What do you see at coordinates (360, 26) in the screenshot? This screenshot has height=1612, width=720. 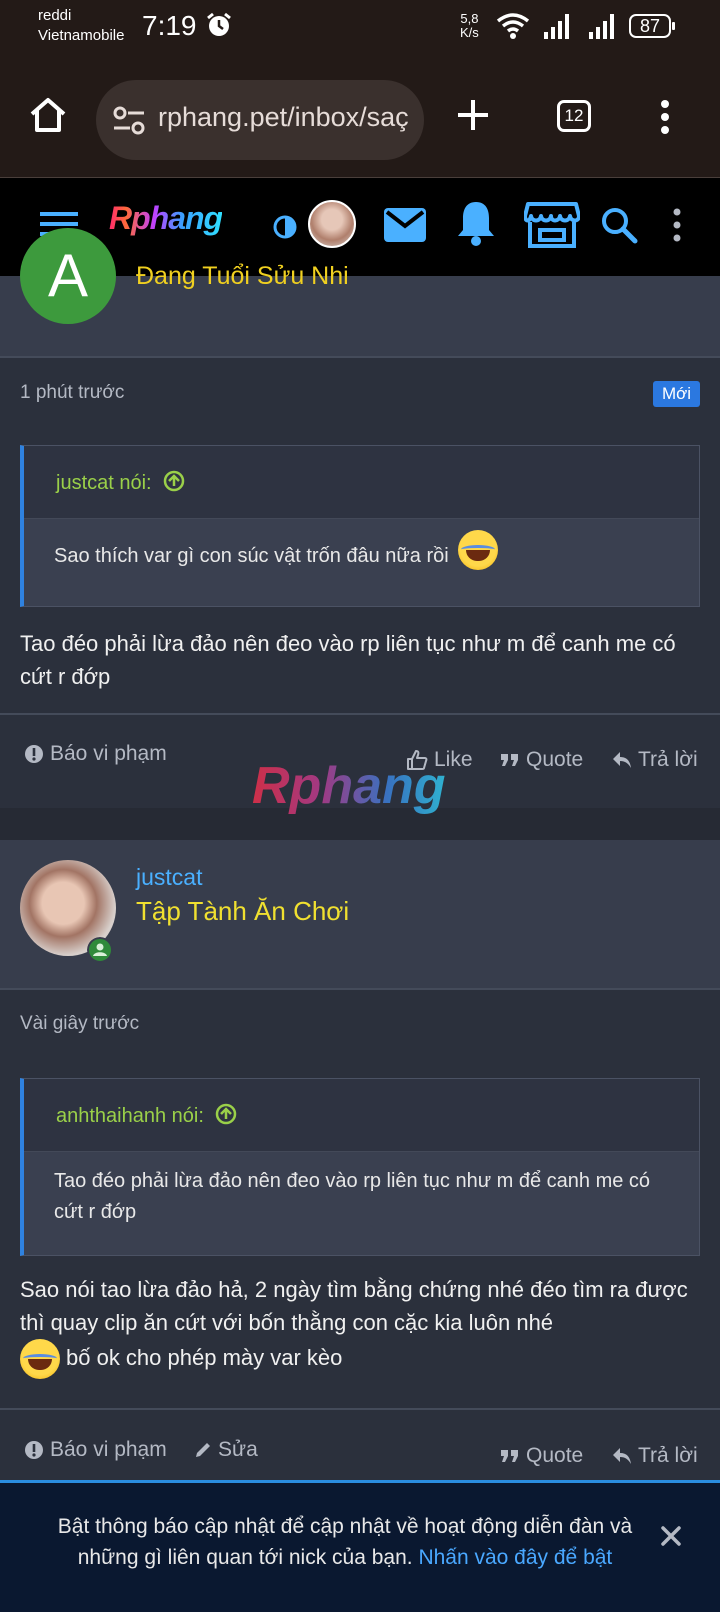 I see `status-bar: reddi Vietnamobile 7:19 5,8 K/s 87` at bounding box center [360, 26].